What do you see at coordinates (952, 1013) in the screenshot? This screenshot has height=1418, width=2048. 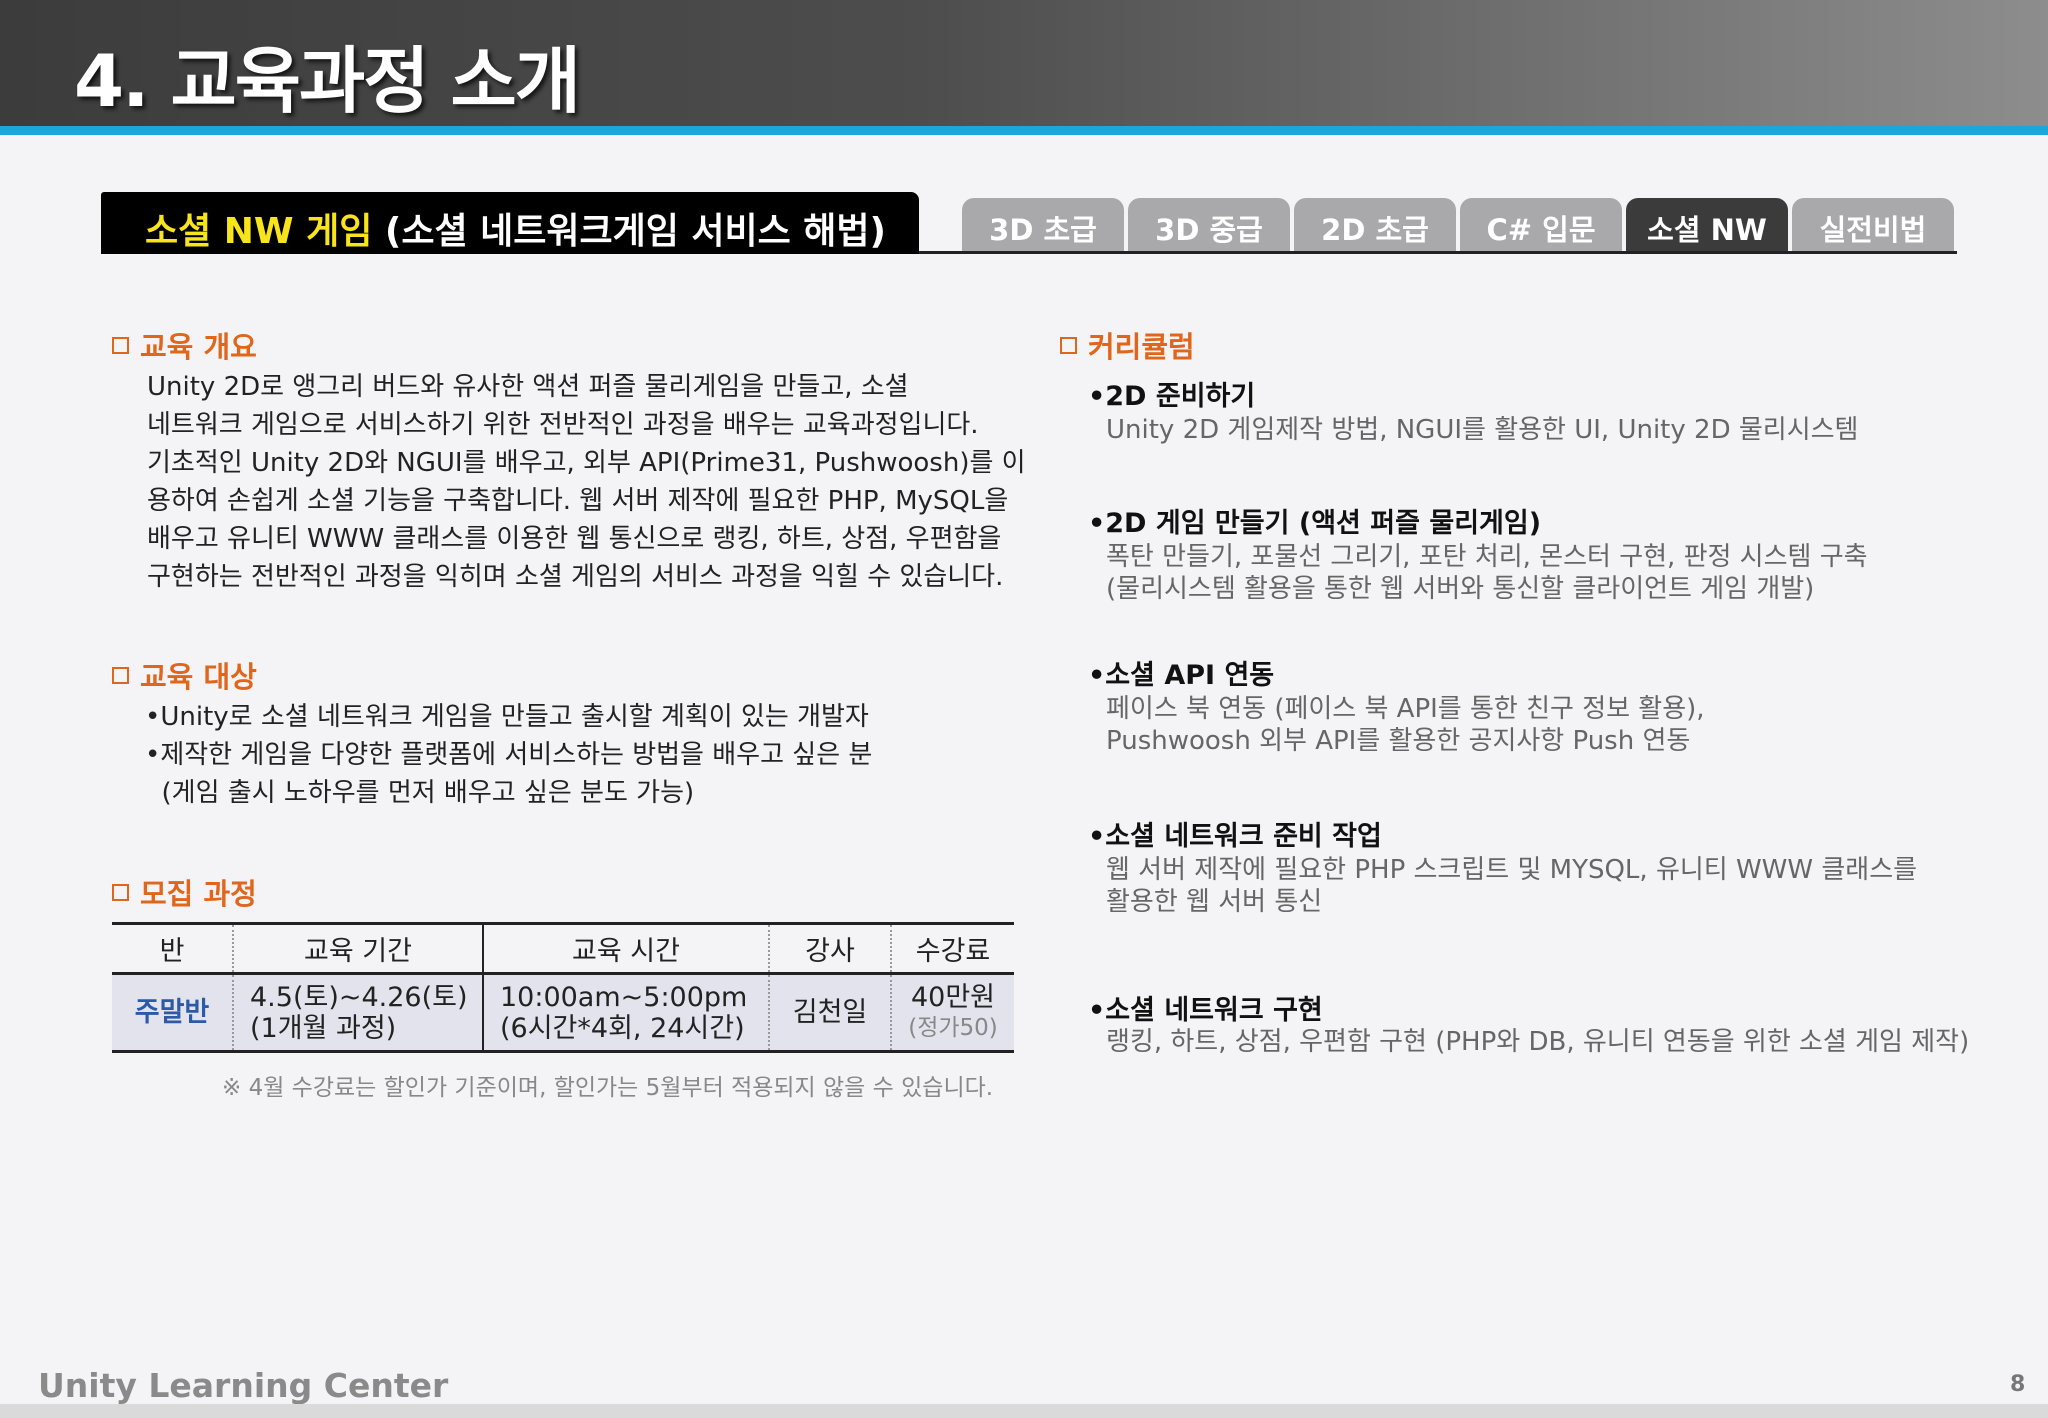 I see `fee-cell: 40만원 (정가50)` at bounding box center [952, 1013].